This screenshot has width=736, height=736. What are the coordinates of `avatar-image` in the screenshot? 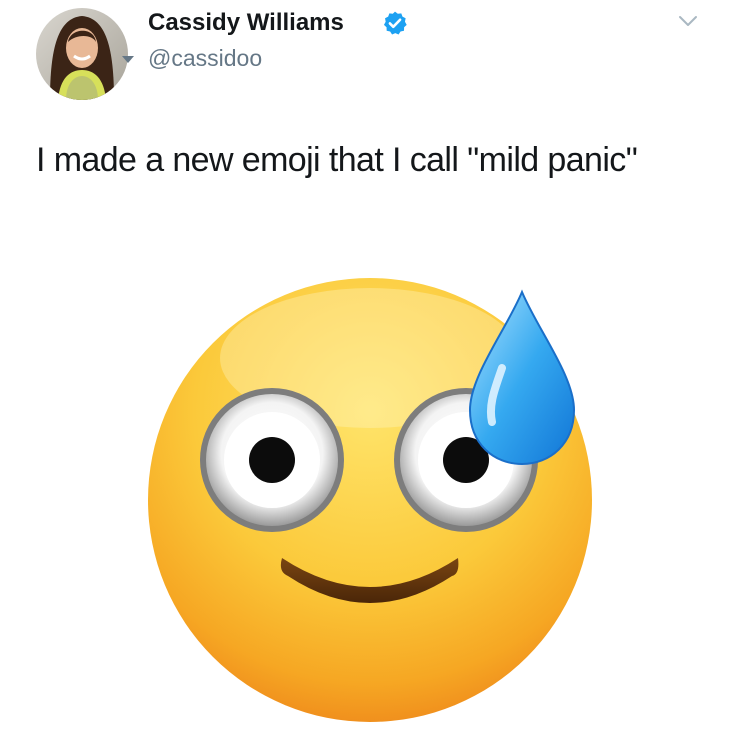 It's located at (82, 54).